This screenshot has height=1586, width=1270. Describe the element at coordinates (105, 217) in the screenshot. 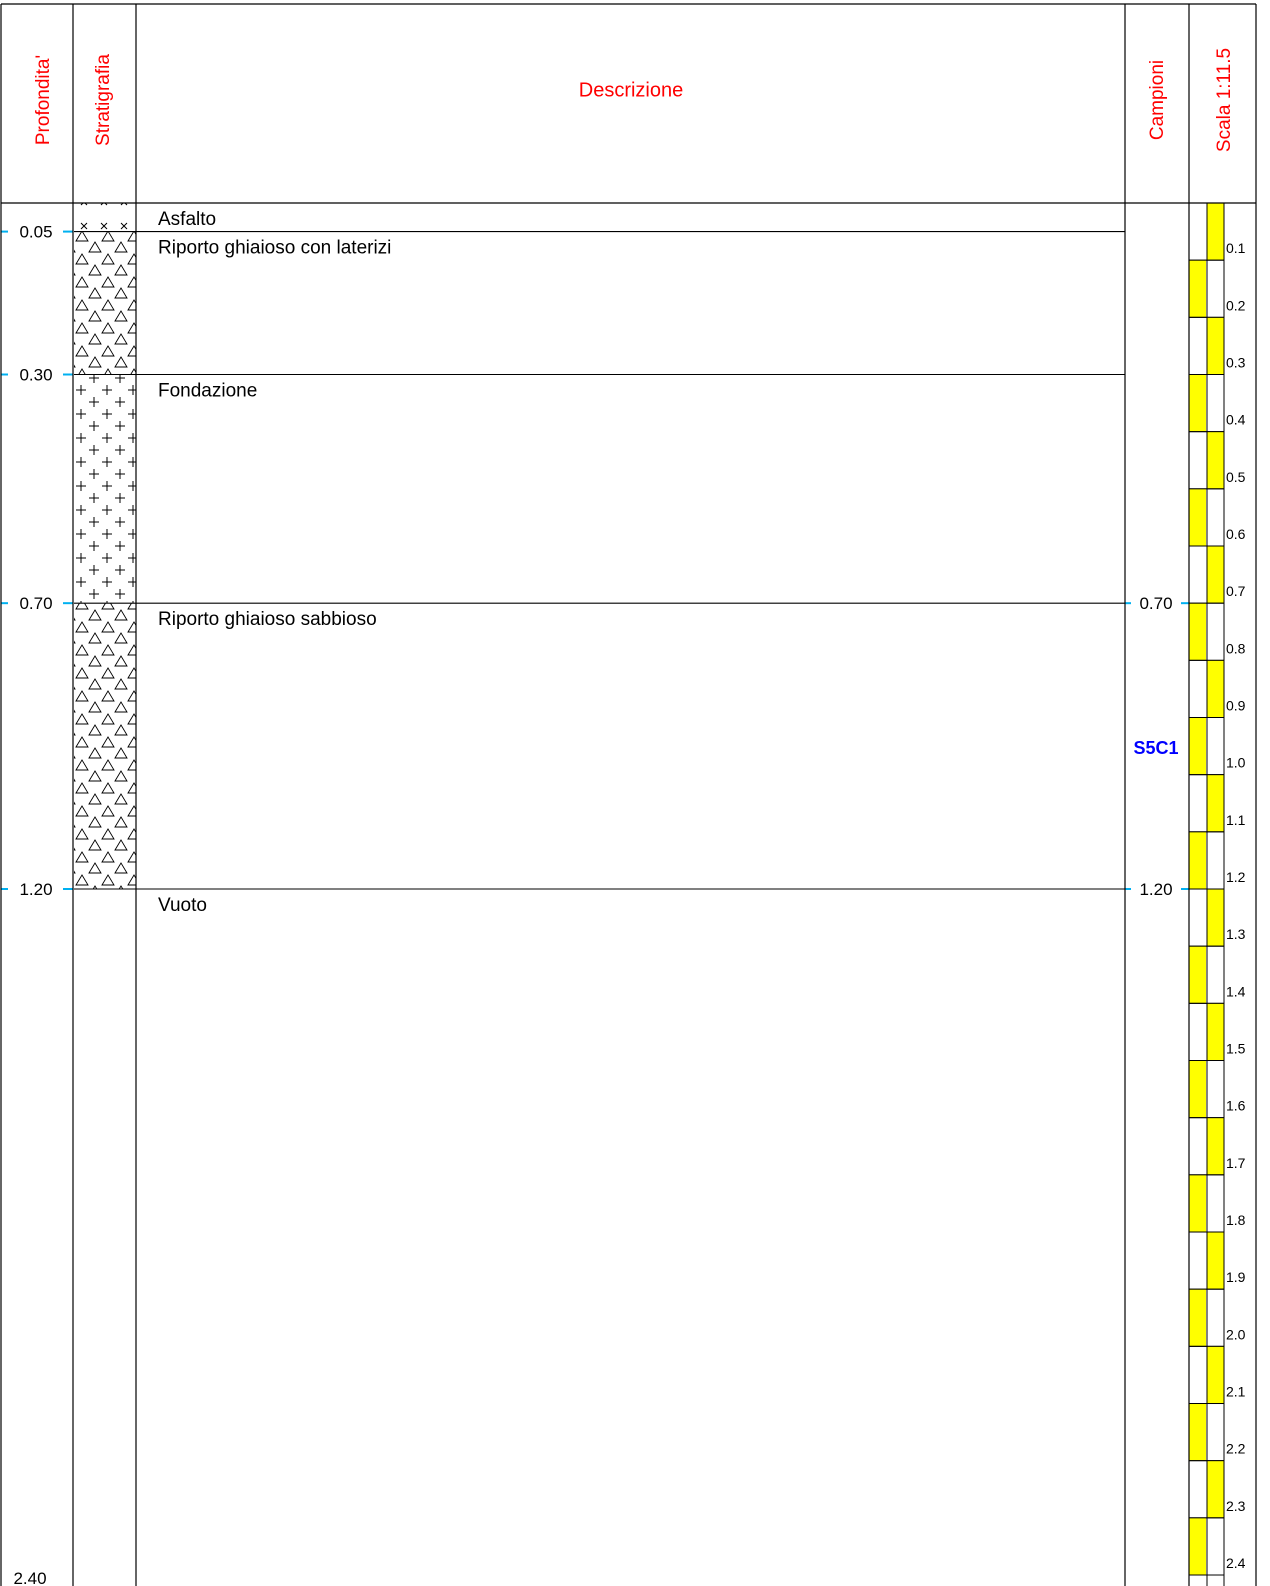

I see `lithology-crosses-x` at that location.